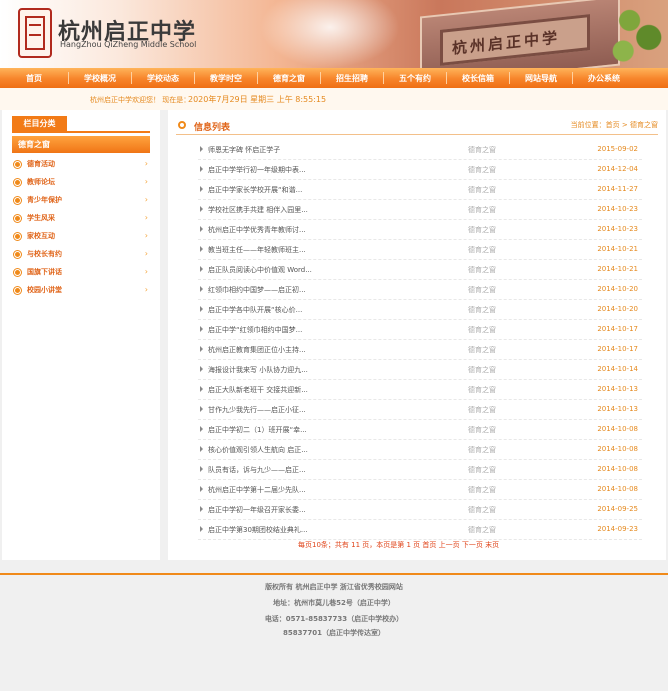 The image size is (668, 691). I want to click on sidebar-item-teacher-forum: 教师论坛 ›, so click(83, 183).